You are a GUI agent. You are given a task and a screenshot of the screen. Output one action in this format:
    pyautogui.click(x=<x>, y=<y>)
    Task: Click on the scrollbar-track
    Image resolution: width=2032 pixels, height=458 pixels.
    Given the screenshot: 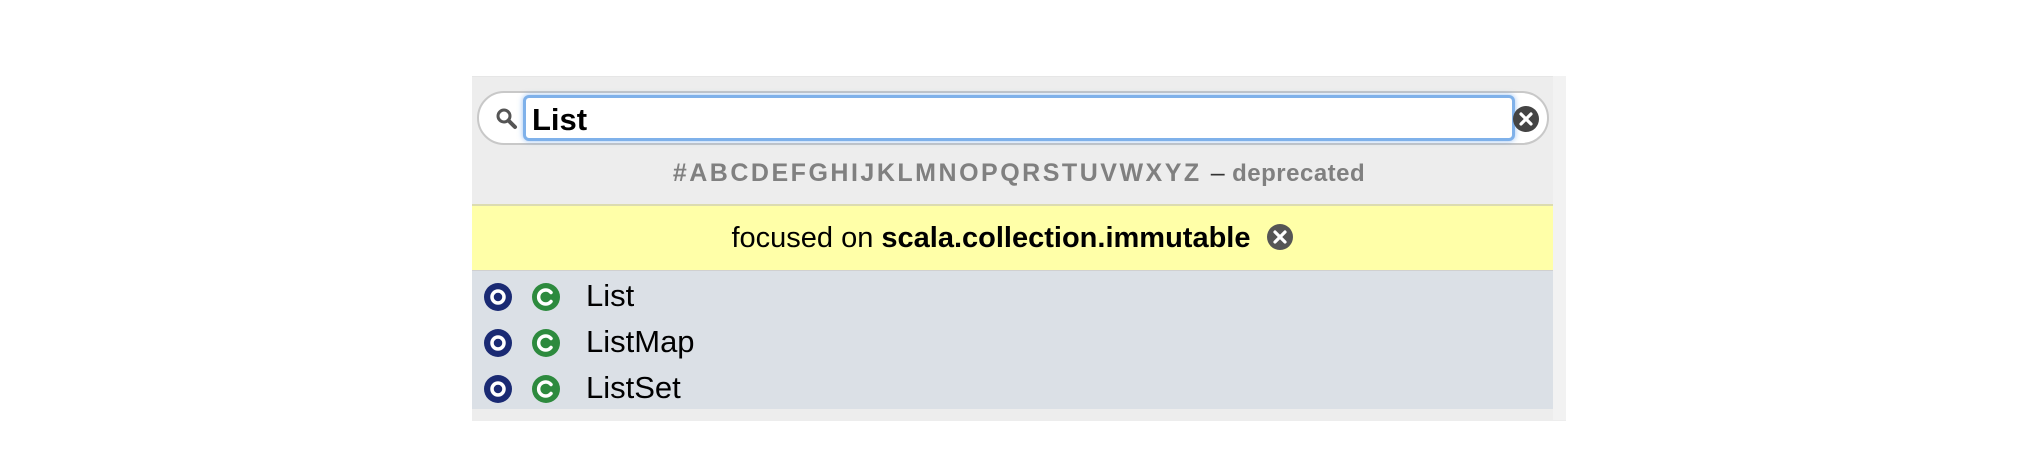 What is the action you would take?
    pyautogui.click(x=1559, y=248)
    